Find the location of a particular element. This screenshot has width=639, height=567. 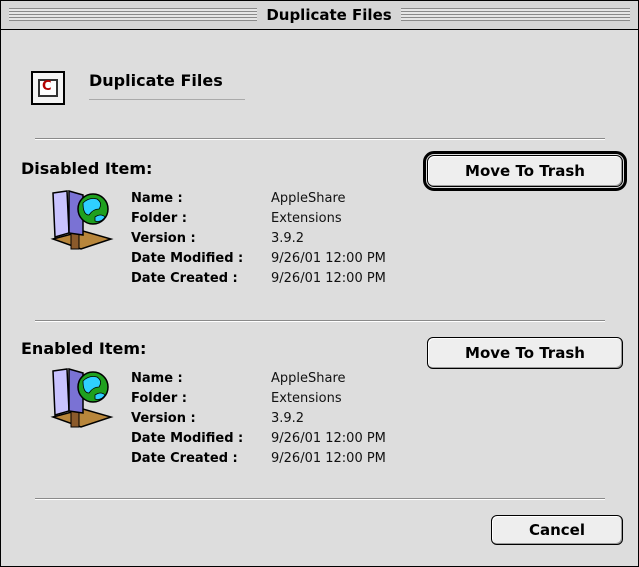

disabled-move-to-trash-button: Move To Trash is located at coordinates (525, 171).